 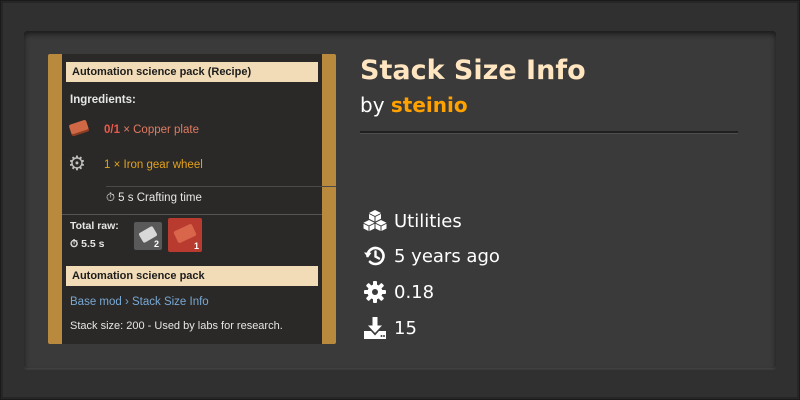 I want to click on slot-count: 1, so click(x=196, y=246).